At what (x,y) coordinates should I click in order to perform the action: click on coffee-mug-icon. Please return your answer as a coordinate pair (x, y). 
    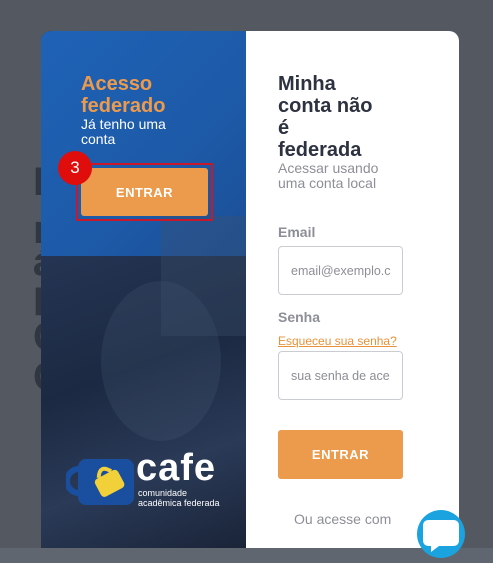
    Looking at the image, I should click on (100, 482).